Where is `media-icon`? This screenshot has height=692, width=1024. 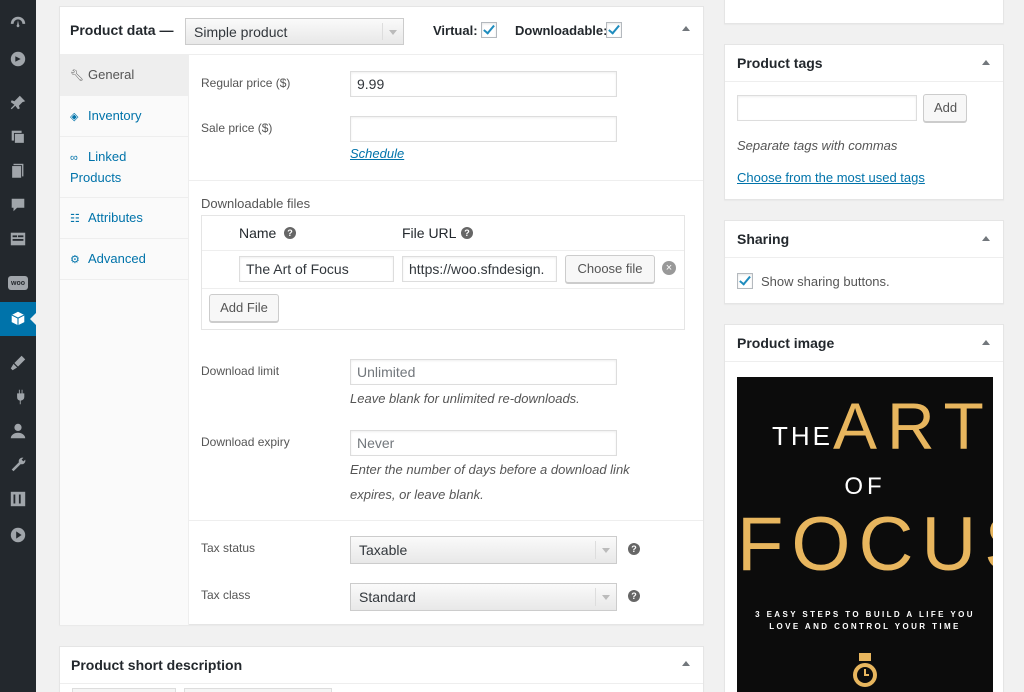 media-icon is located at coordinates (18, 137).